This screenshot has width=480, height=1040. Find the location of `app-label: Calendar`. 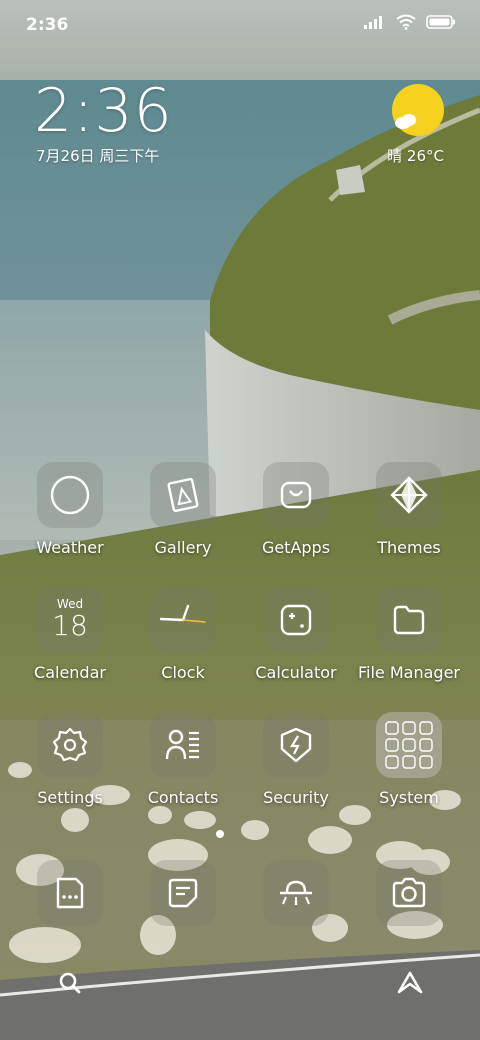

app-label: Calendar is located at coordinates (70, 672).